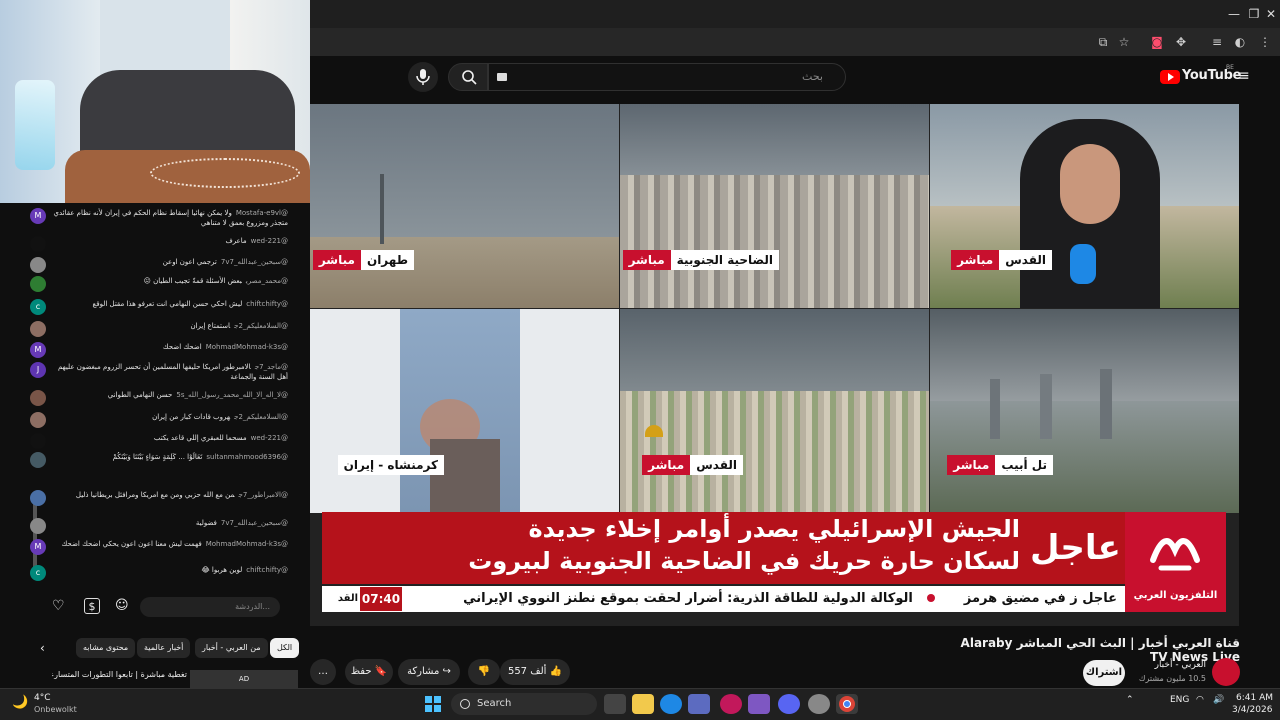  What do you see at coordinates (1157, 42) in the screenshot?
I see `extension-icon: ◙` at bounding box center [1157, 42].